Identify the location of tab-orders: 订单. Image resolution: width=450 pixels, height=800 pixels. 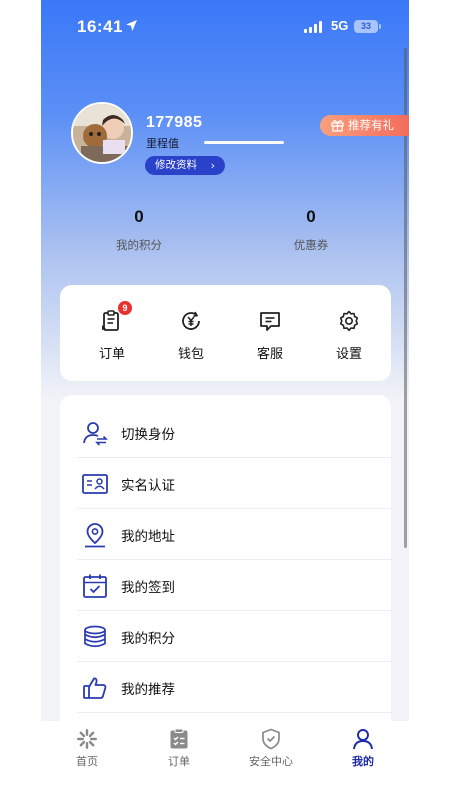
(179, 751).